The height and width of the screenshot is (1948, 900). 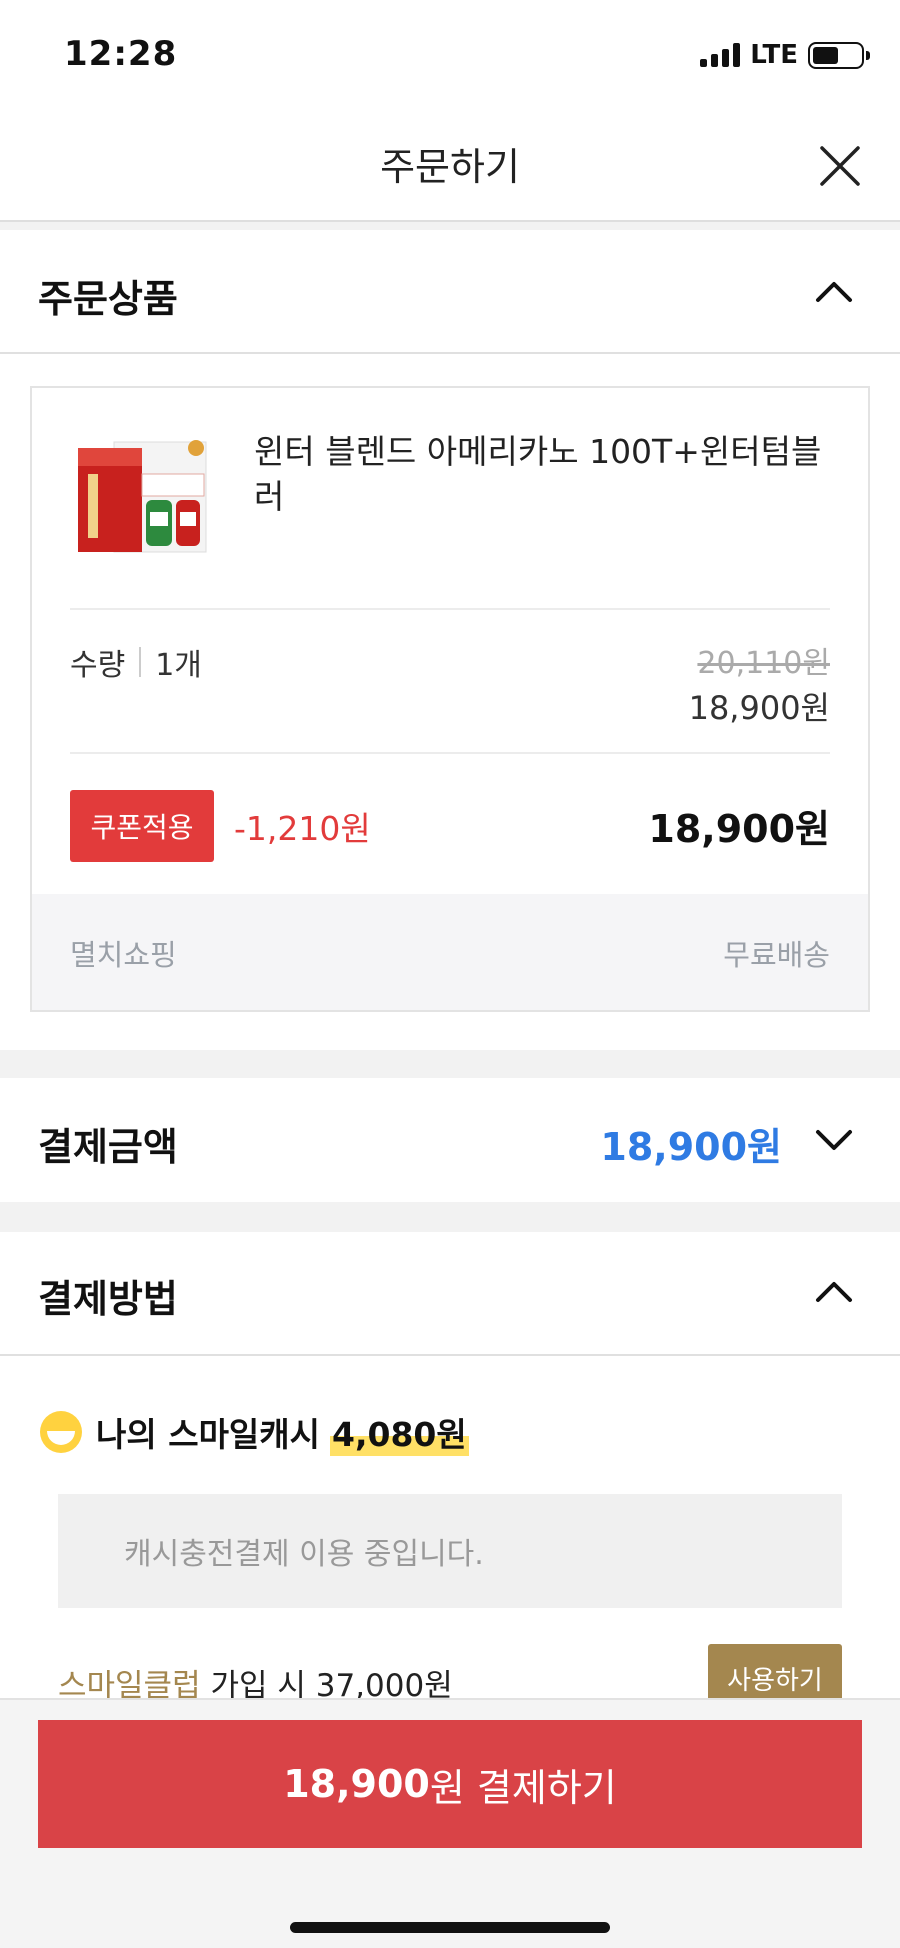 I want to click on status-indicators: LTE, so click(x=785, y=55).